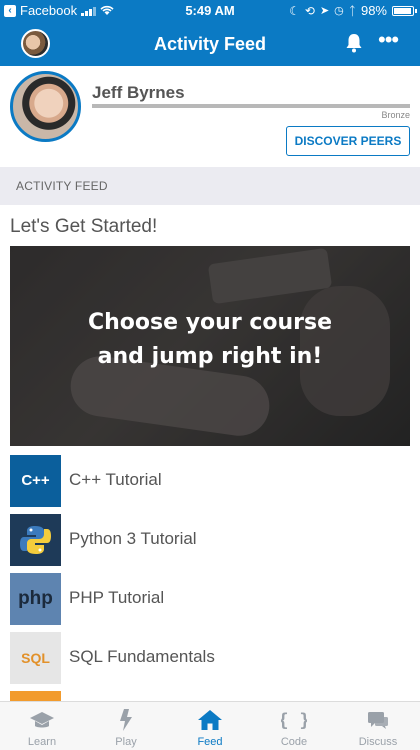 This screenshot has width=420, height=750. What do you see at coordinates (210, 322) in the screenshot?
I see `hero-text-line1: Choose your course` at bounding box center [210, 322].